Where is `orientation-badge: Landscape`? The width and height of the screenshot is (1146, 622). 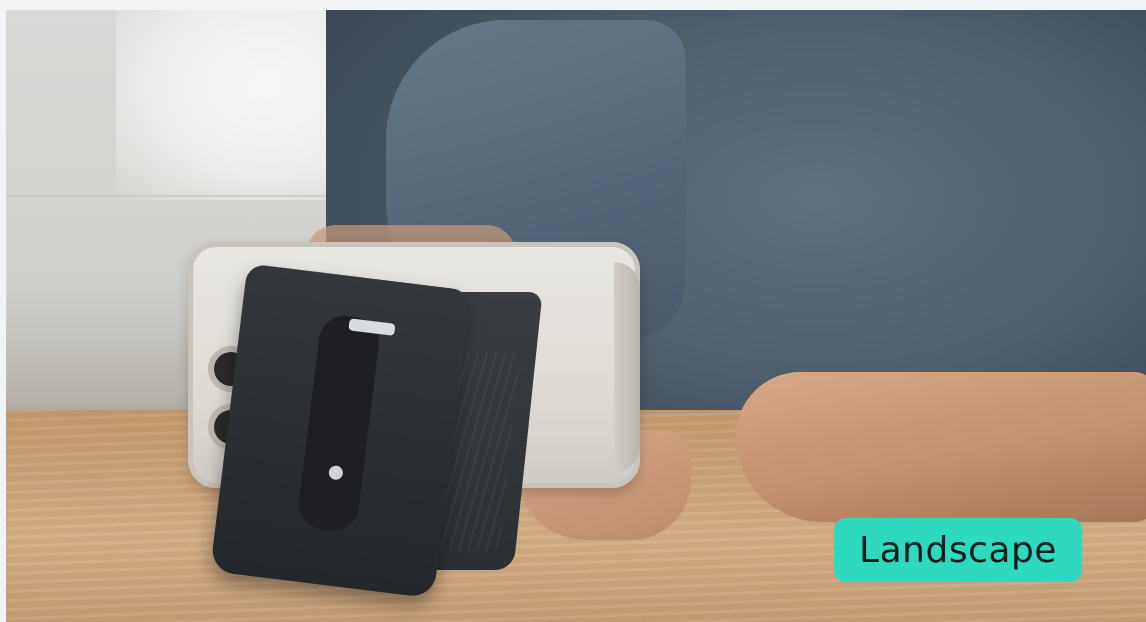
orientation-badge: Landscape is located at coordinates (958, 550).